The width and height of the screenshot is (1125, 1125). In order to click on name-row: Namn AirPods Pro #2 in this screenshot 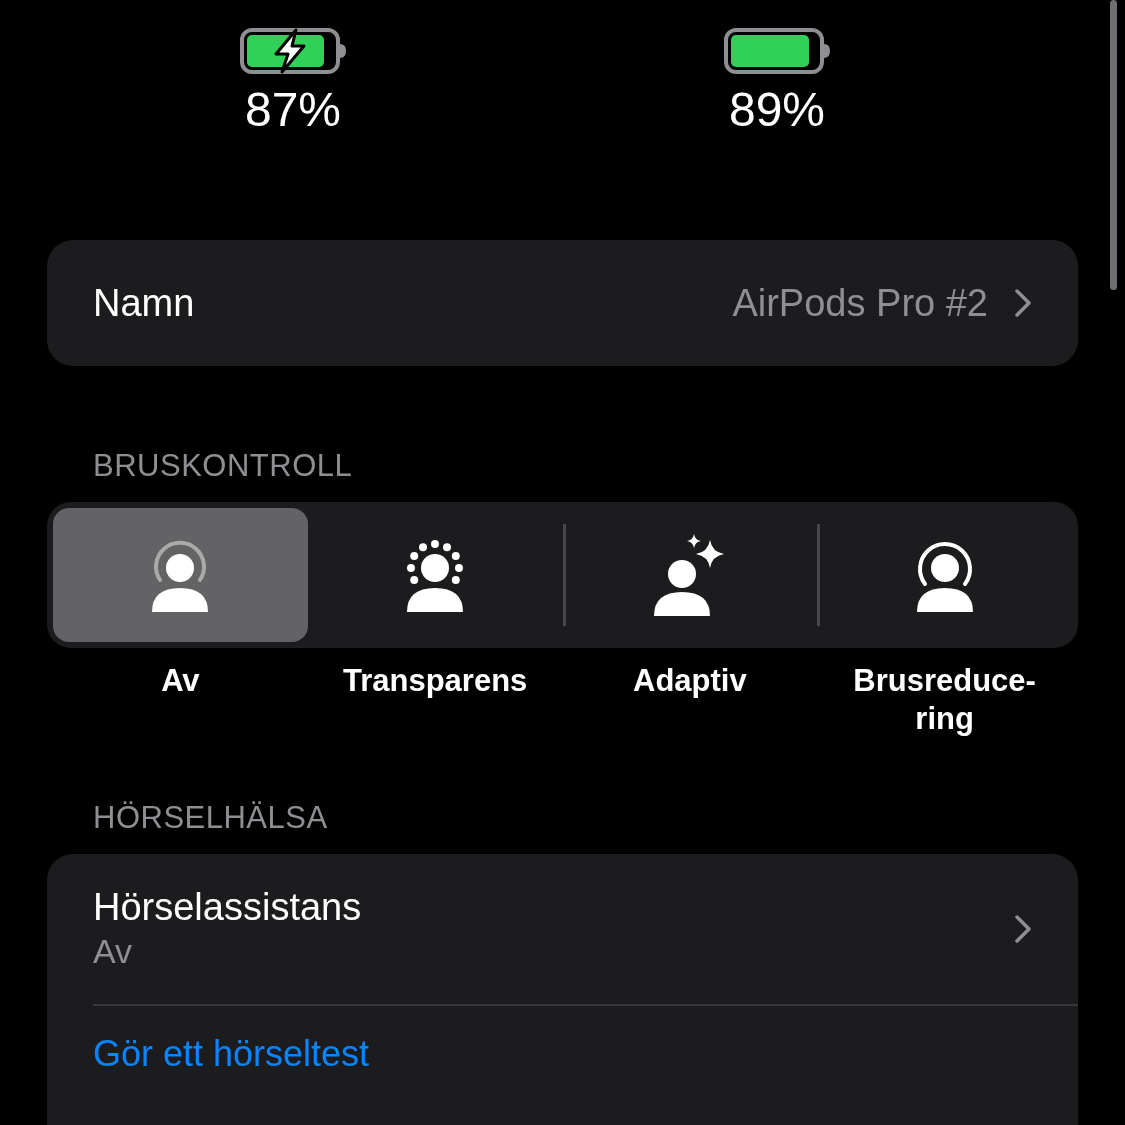, I will do `click(562, 303)`.